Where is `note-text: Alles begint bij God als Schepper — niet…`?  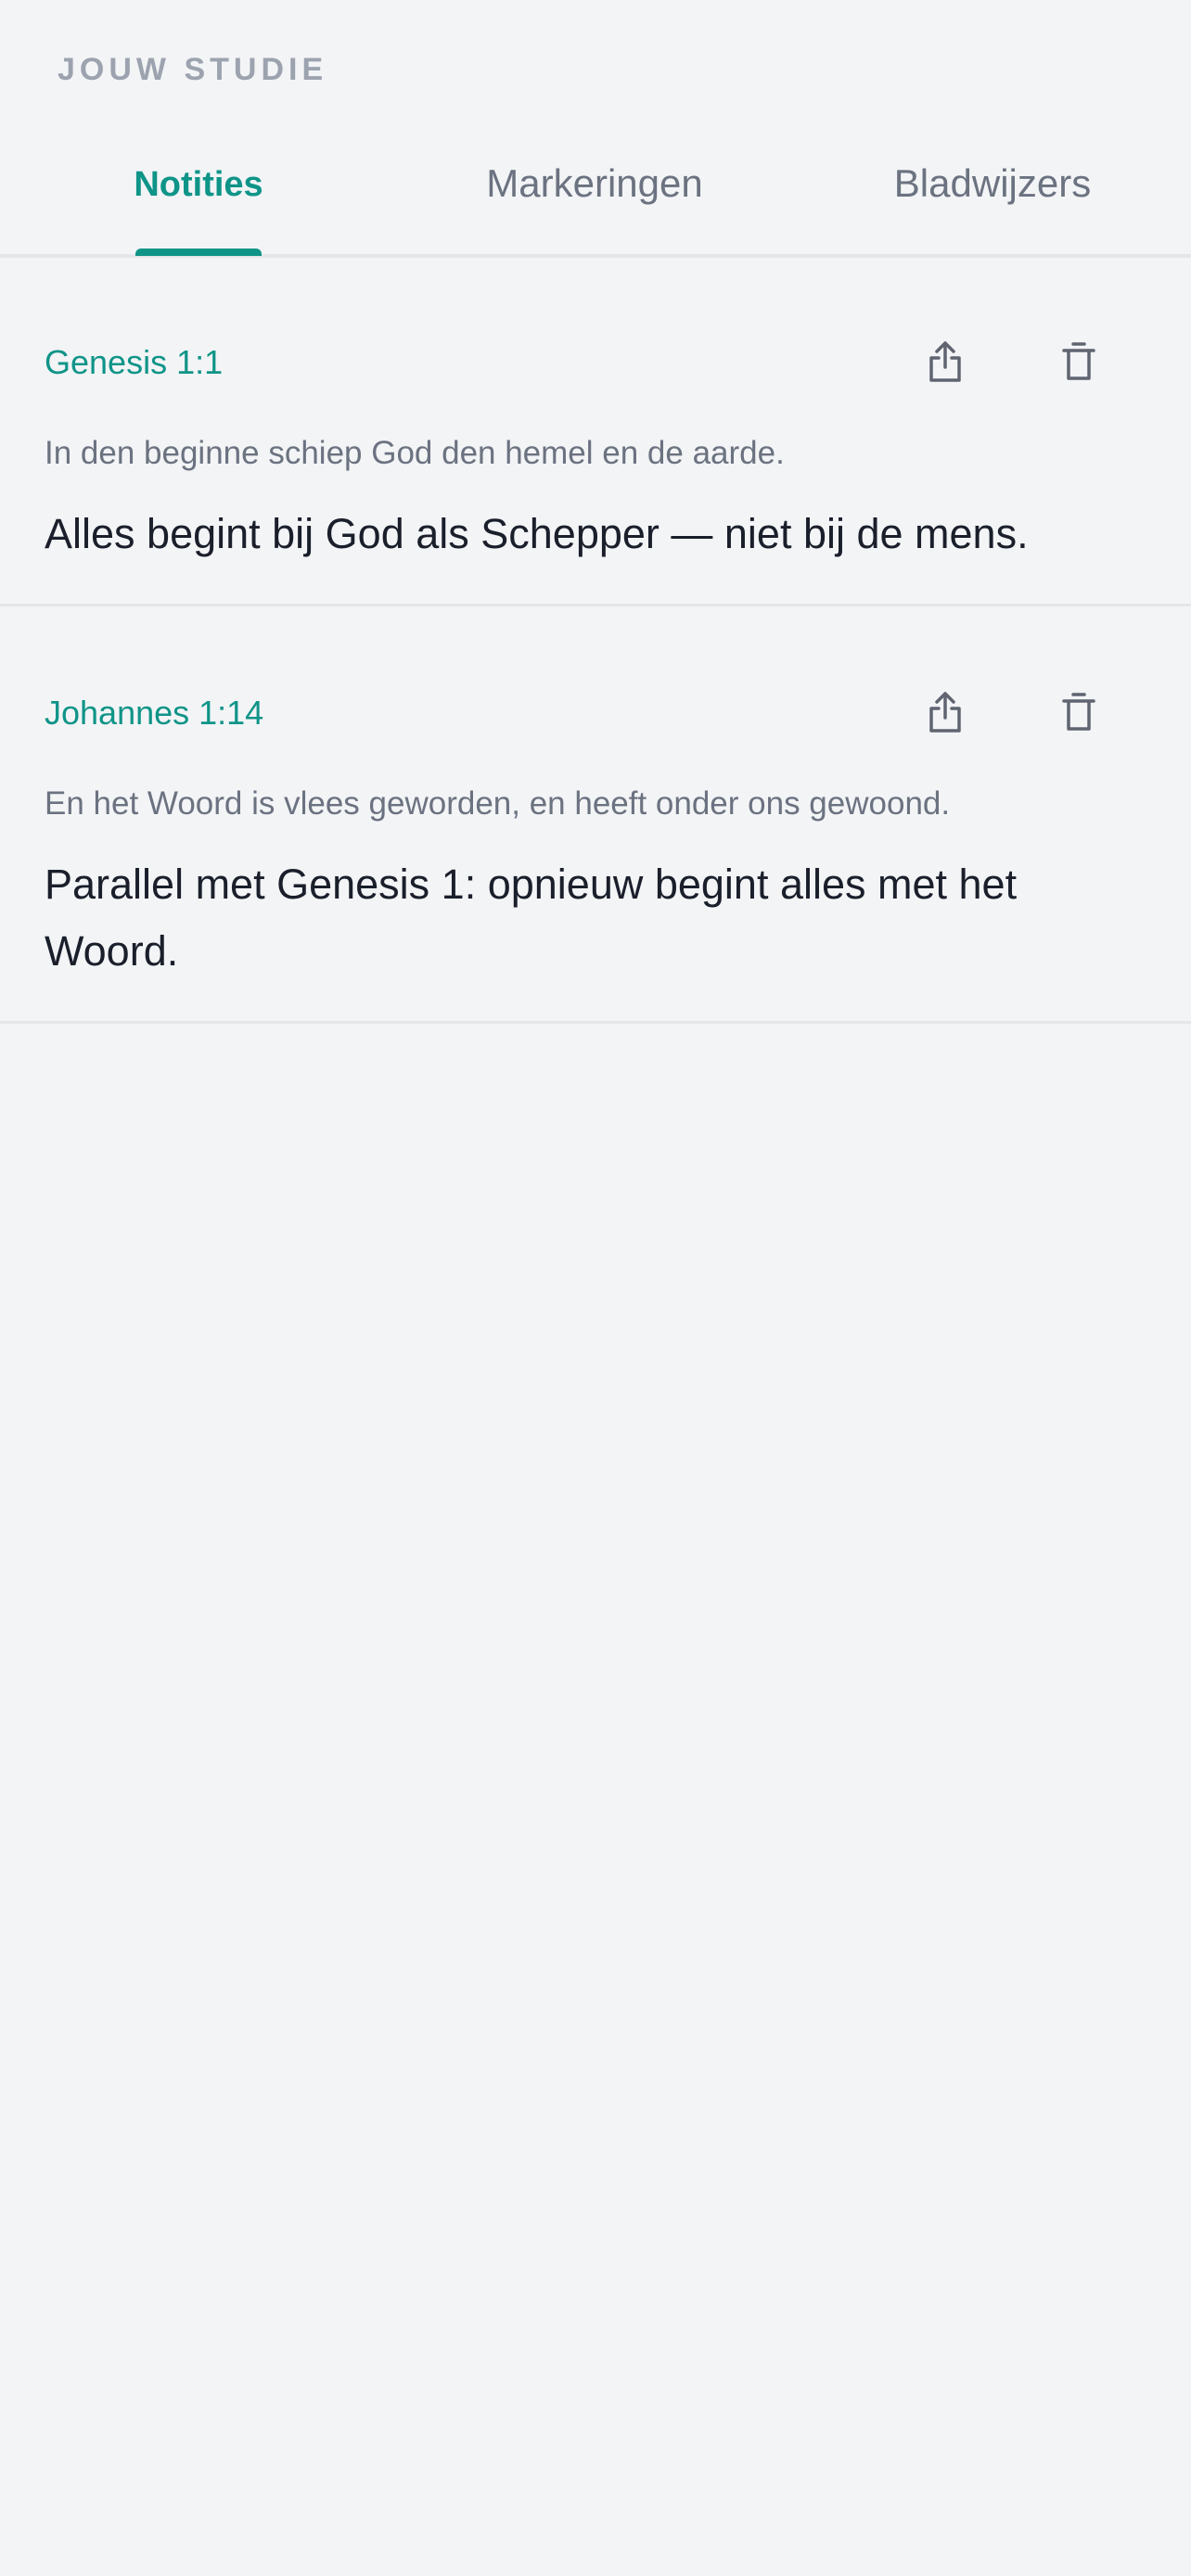
note-text: Alles begint bij God als Schepper — niet… is located at coordinates (537, 533).